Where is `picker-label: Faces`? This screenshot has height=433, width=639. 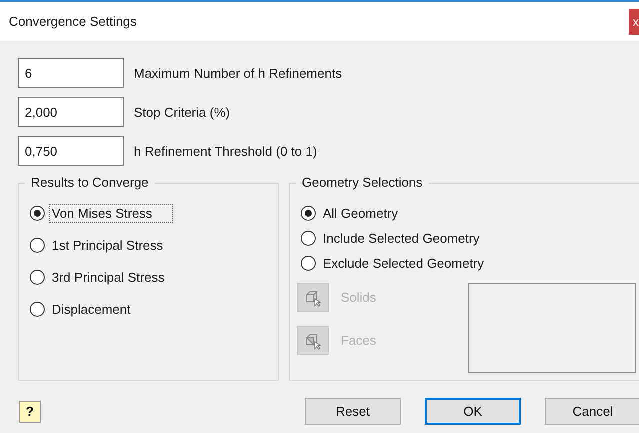 picker-label: Faces is located at coordinates (358, 340).